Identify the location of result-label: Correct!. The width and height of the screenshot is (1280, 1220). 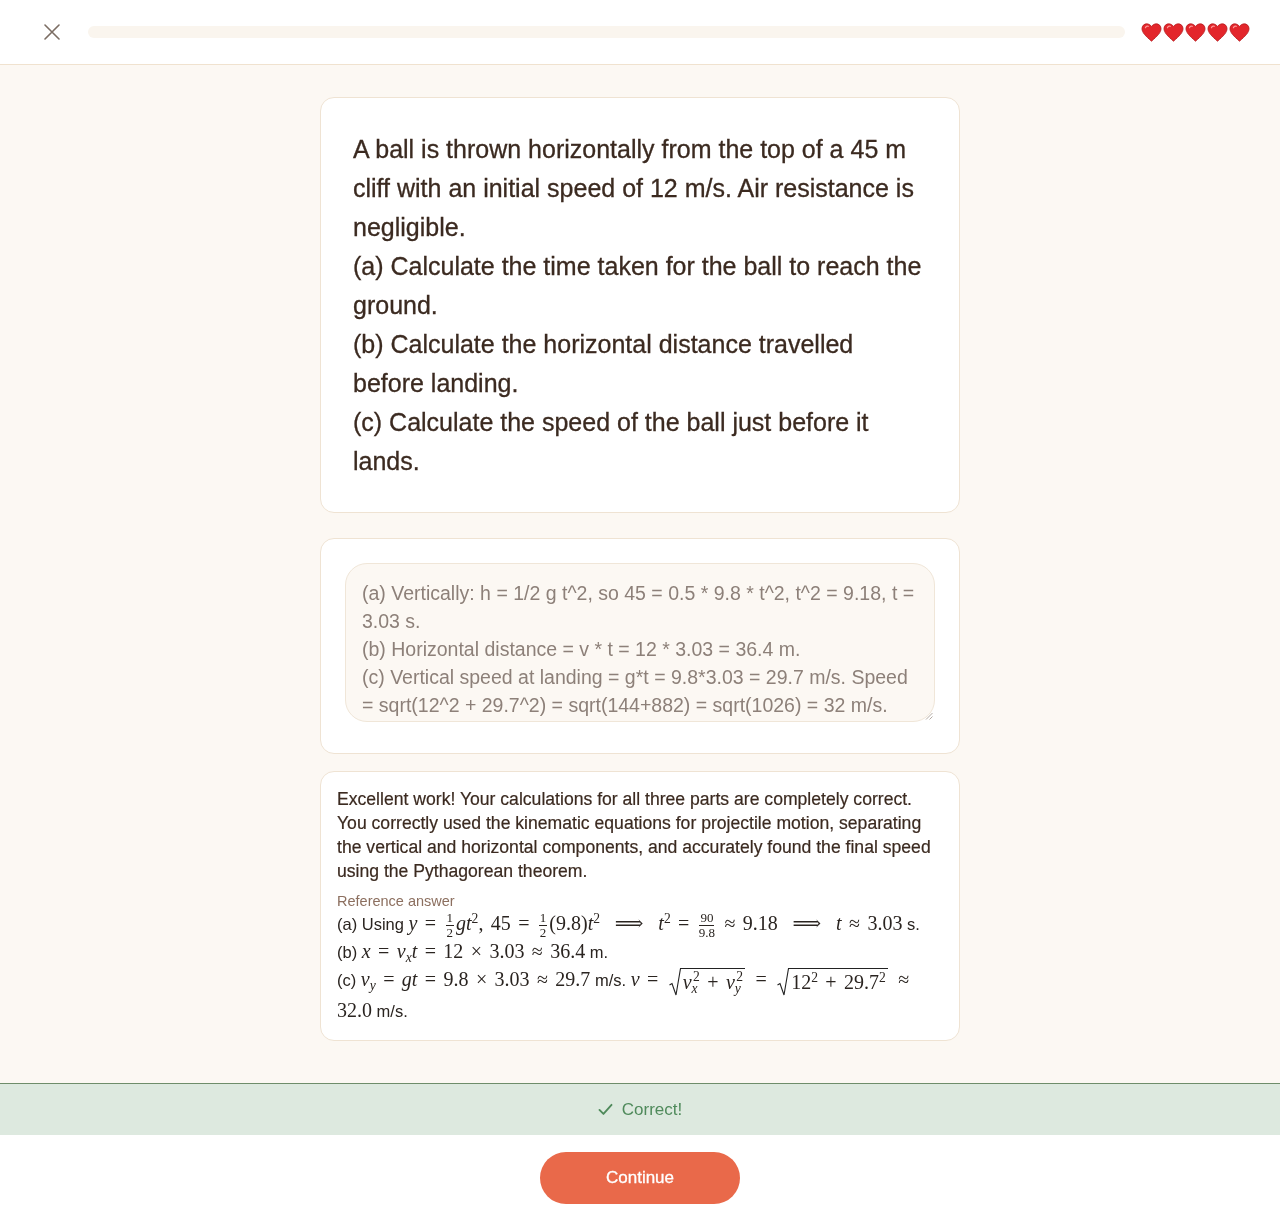
(652, 1109).